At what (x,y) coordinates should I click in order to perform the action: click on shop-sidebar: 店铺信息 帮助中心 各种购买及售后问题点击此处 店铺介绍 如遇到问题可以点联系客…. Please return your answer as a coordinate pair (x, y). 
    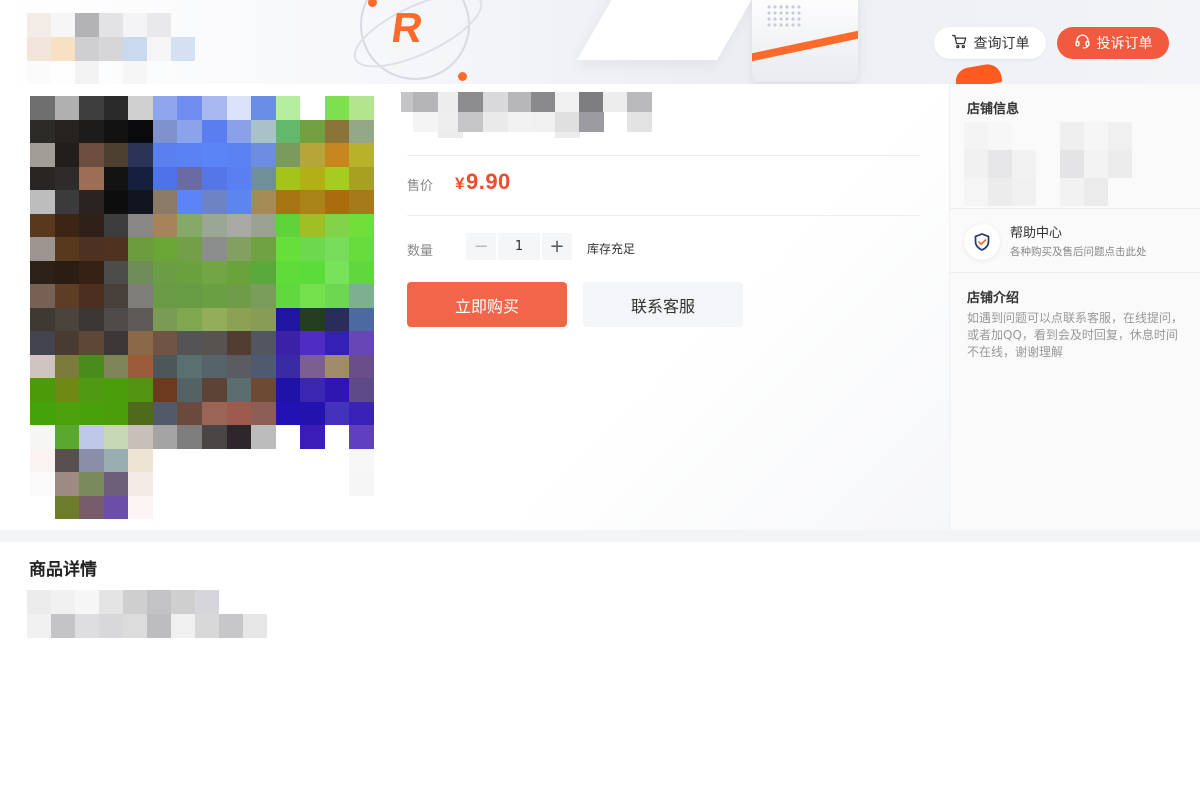
    Looking at the image, I should click on (1074, 307).